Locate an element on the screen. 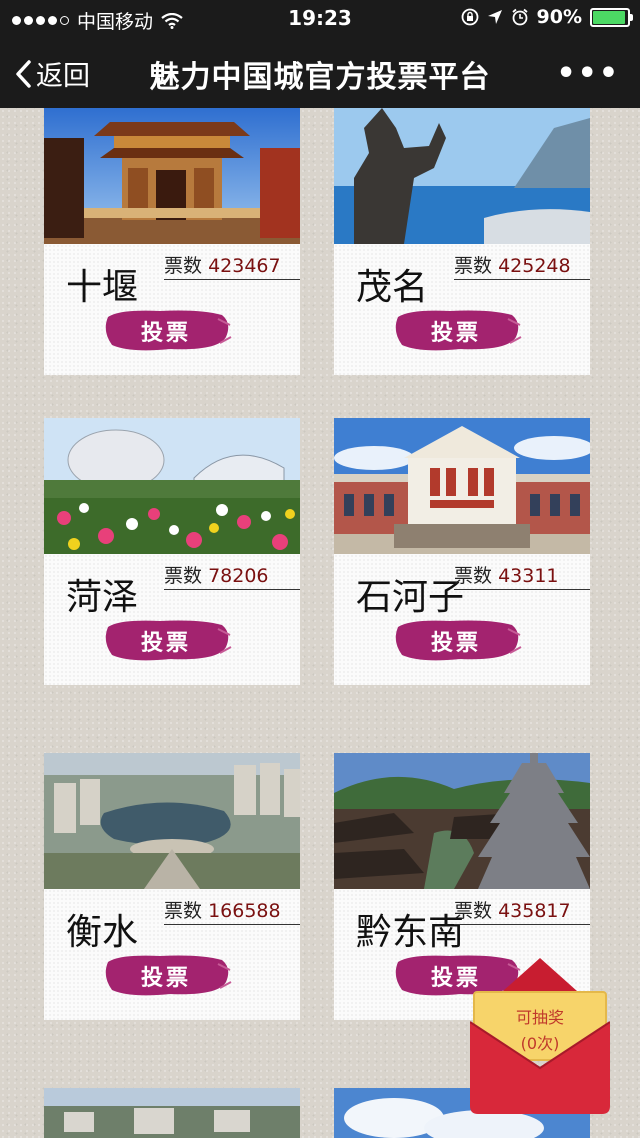 This screenshot has width=640, height=1138. vote-count-value: 425248 is located at coordinates (534, 266).